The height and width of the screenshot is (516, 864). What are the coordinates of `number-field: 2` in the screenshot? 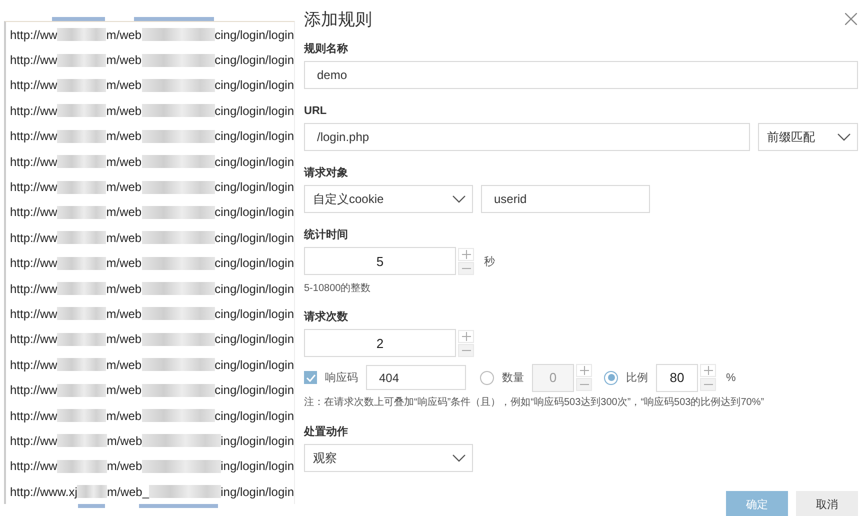 It's located at (380, 343).